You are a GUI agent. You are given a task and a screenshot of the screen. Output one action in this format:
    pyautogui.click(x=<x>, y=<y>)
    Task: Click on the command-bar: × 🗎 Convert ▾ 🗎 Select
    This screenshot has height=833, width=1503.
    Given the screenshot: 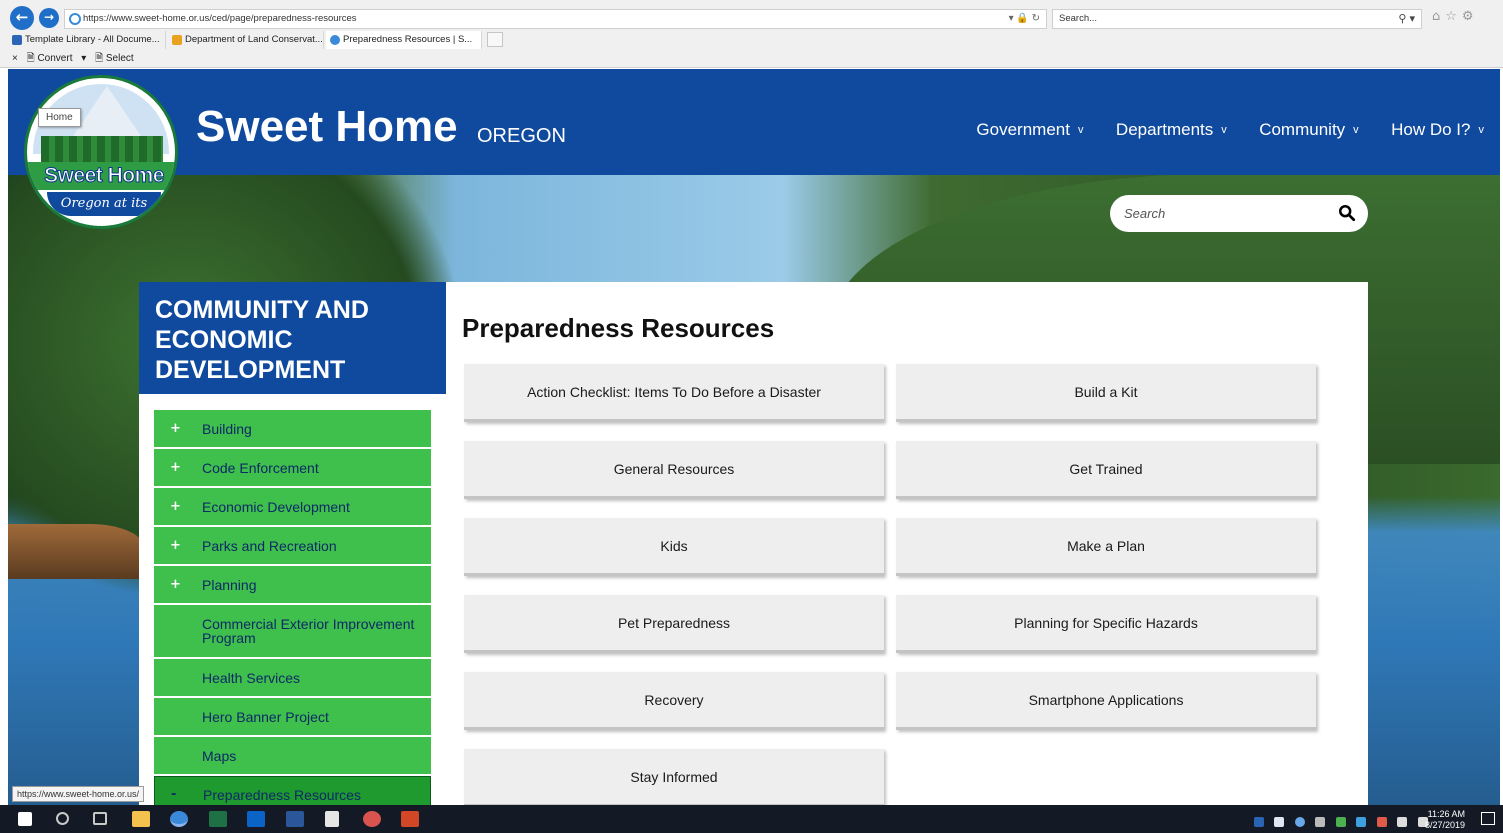 What is the action you would take?
    pyautogui.click(x=79, y=59)
    